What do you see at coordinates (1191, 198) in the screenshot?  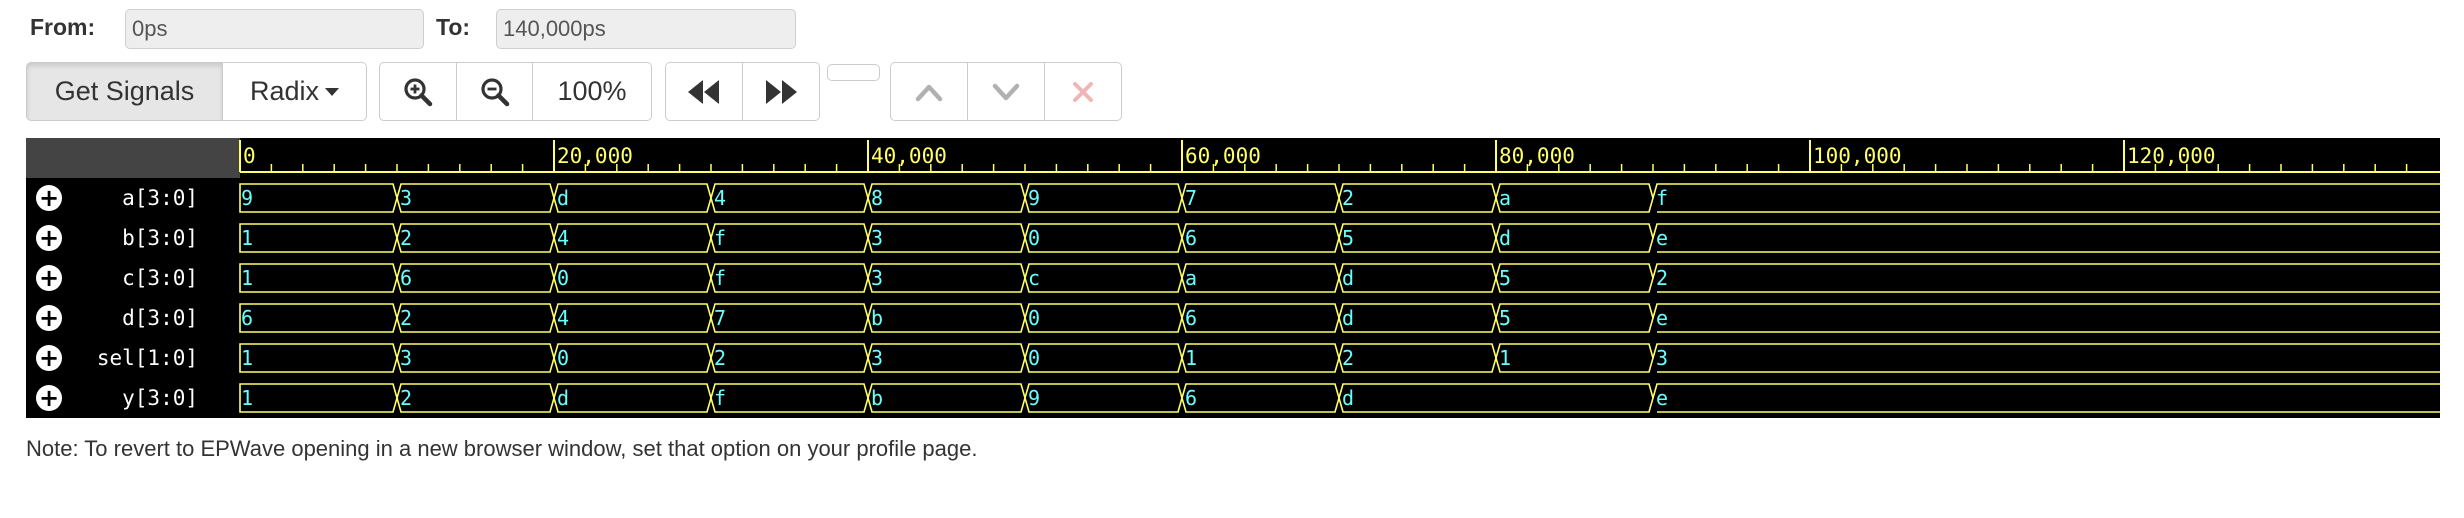 I see `bus-value-label: 7` at bounding box center [1191, 198].